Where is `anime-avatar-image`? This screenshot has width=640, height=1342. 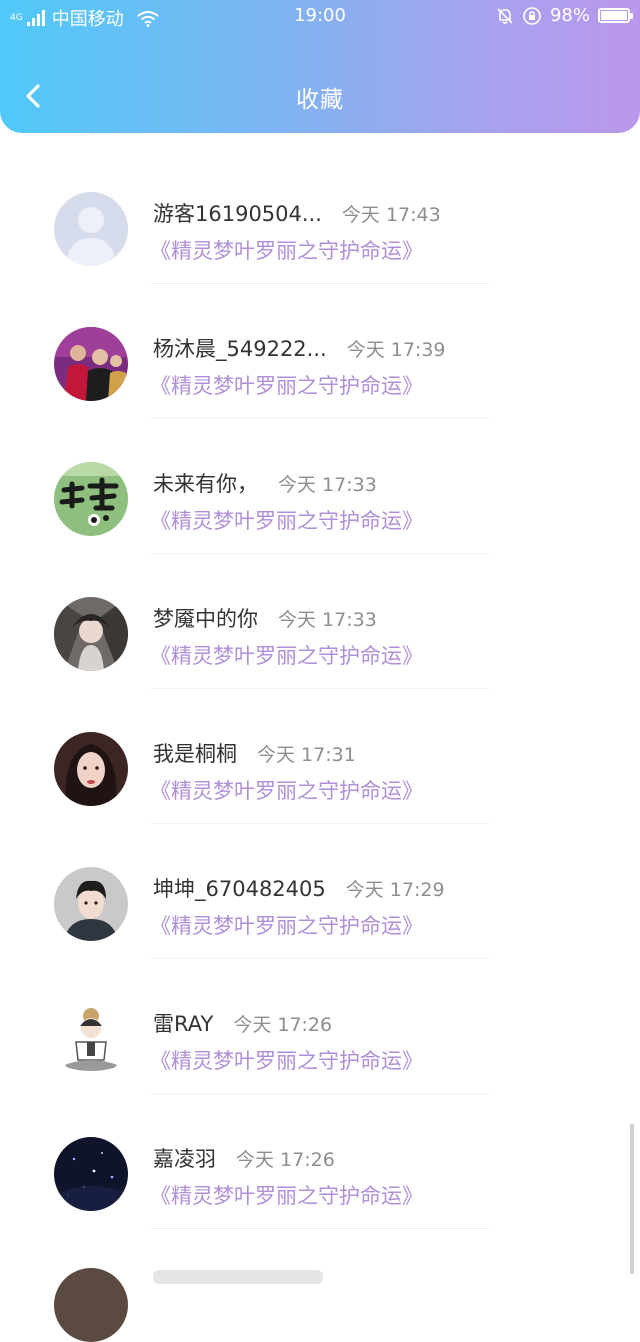 anime-avatar-image is located at coordinates (91, 634).